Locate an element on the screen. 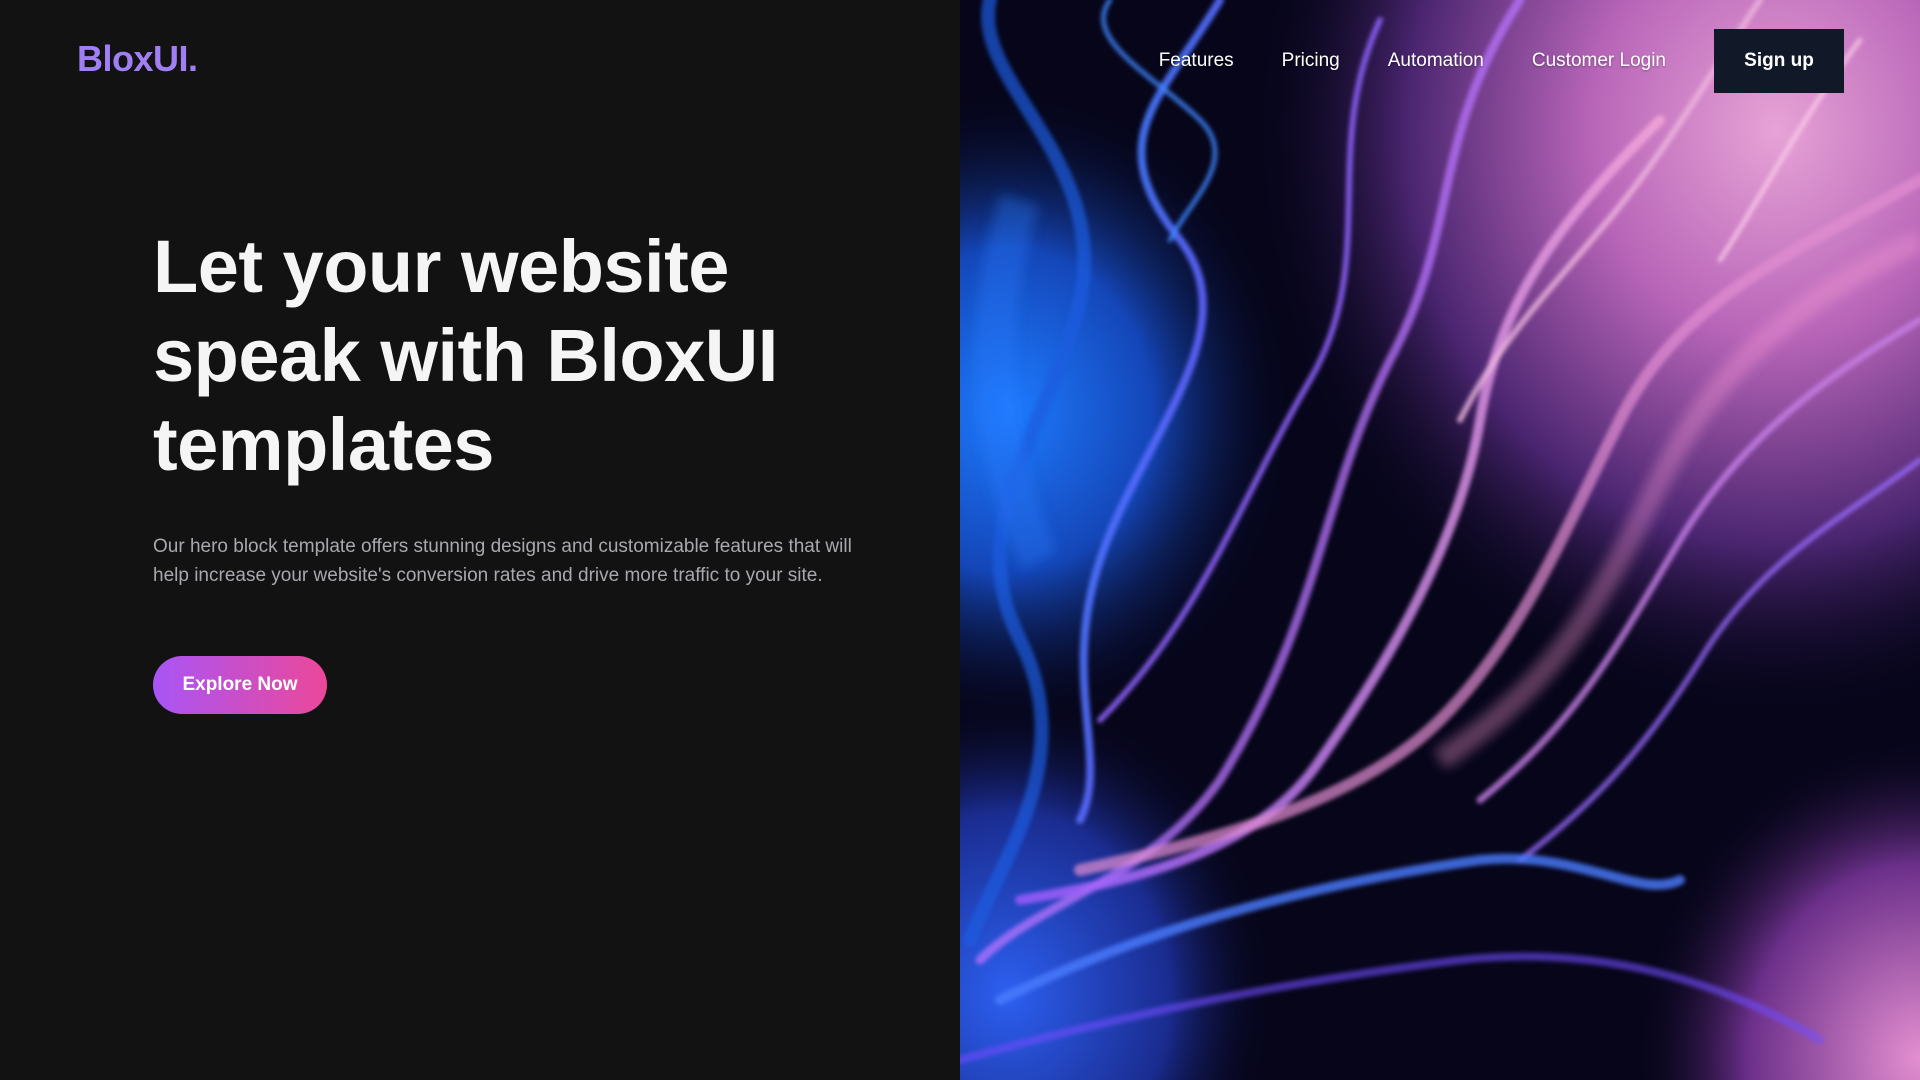  explore-now-button: Explore Now is located at coordinates (240, 685).